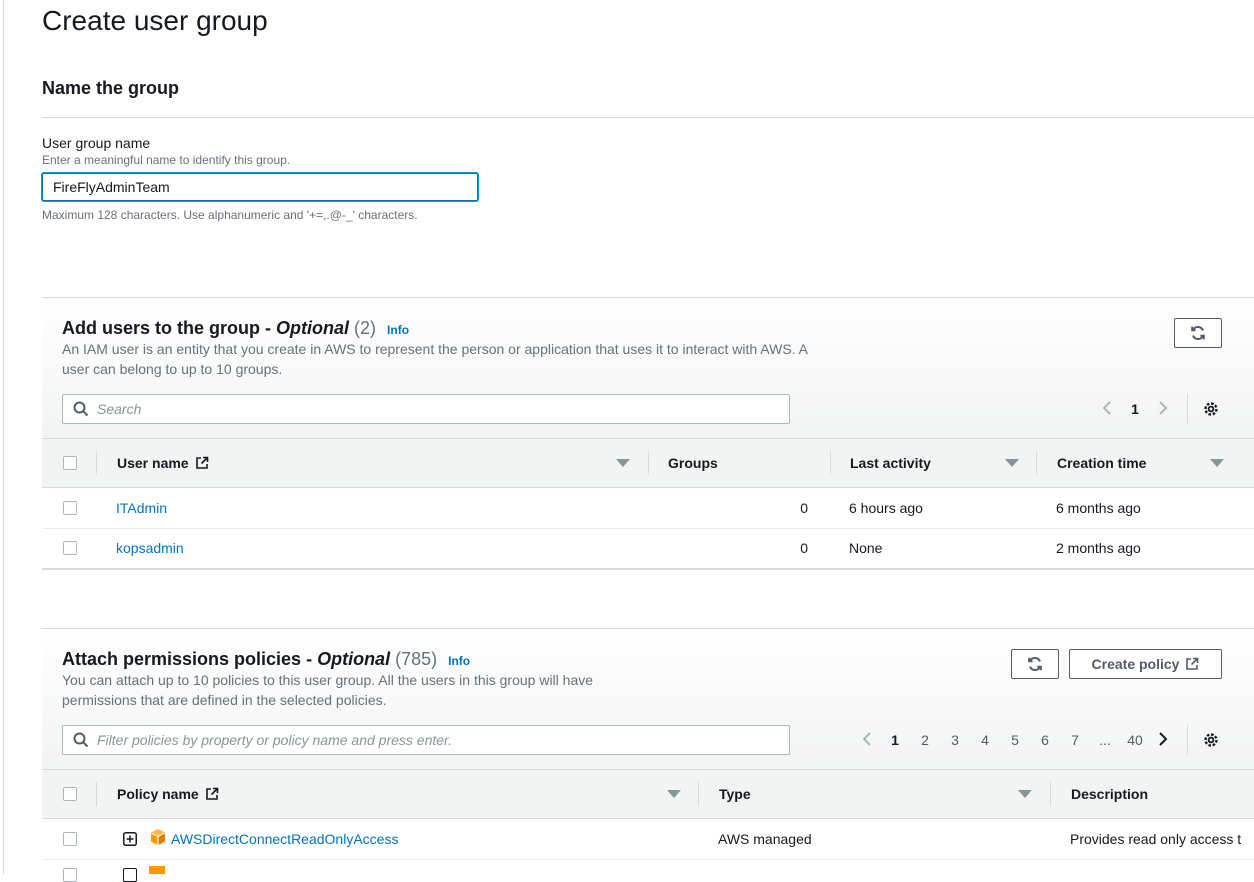  Describe the element at coordinates (70, 794) in the screenshot. I see `policies-select-all-checkbox` at that location.